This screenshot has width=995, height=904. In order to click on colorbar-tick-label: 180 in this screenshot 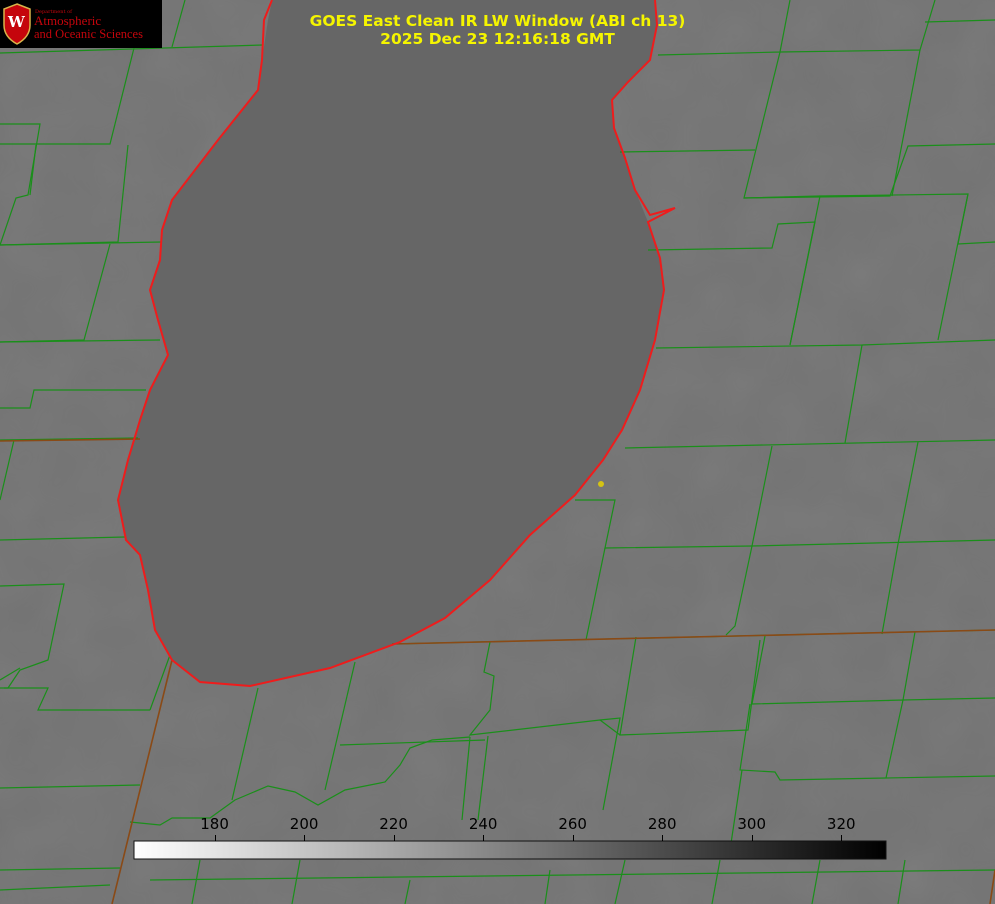, I will do `click(214, 824)`.